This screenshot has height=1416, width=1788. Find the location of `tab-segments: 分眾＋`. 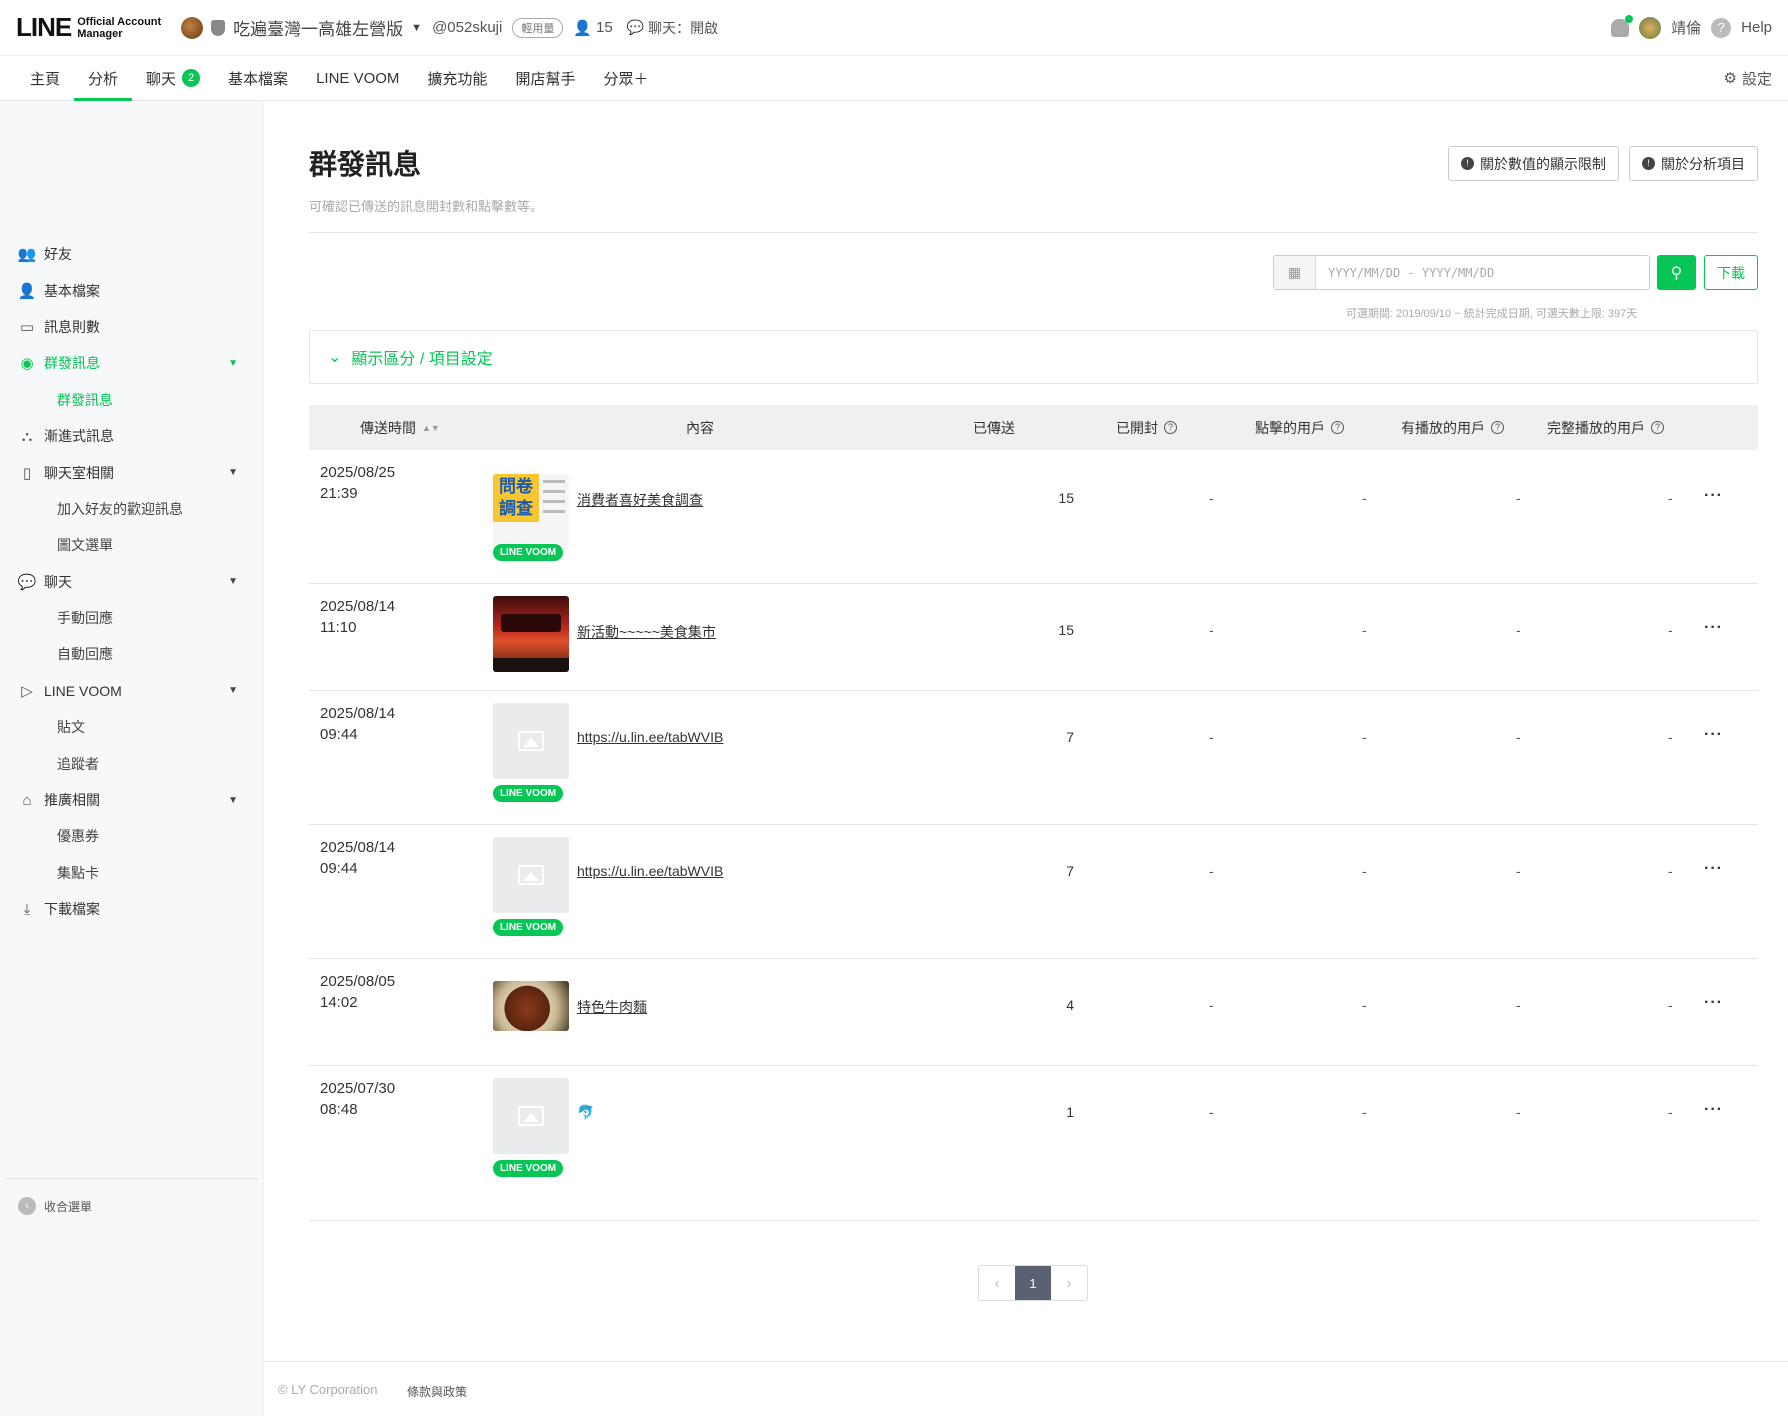

tab-segments: 分眾＋ is located at coordinates (625, 78).